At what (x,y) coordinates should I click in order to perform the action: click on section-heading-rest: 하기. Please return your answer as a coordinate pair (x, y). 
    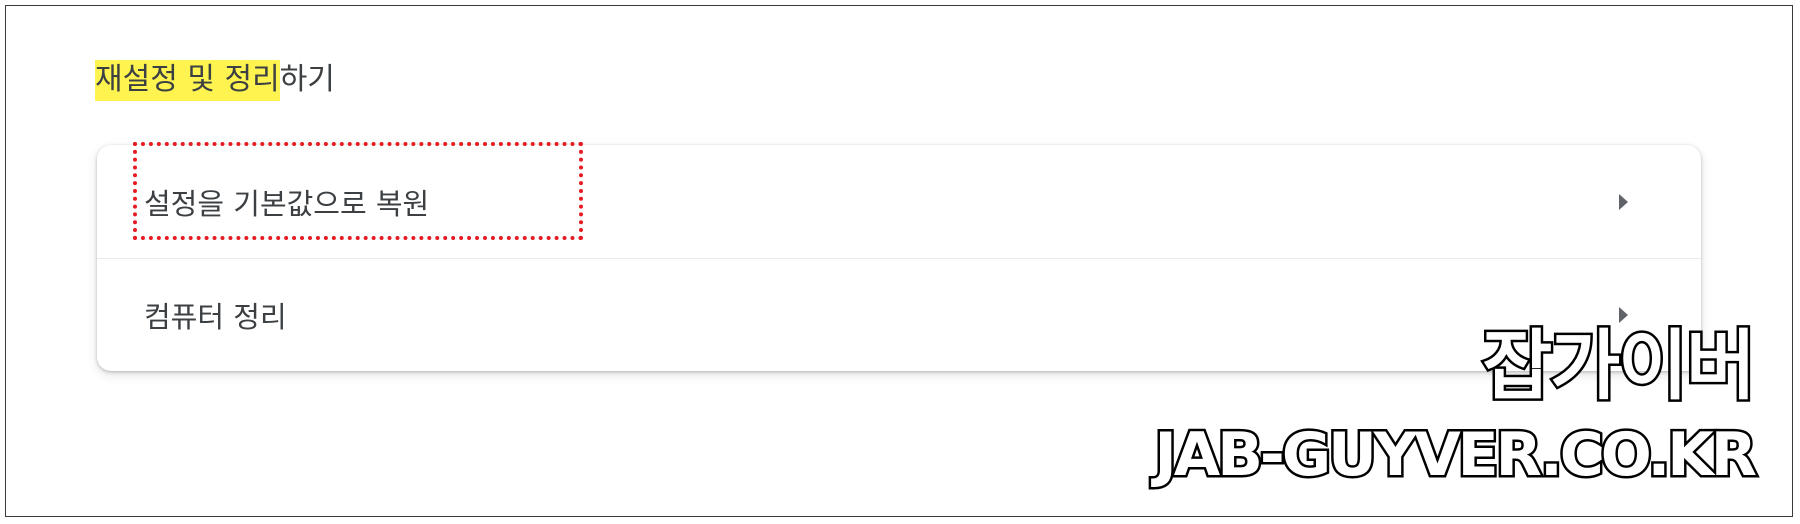
    Looking at the image, I should click on (307, 79).